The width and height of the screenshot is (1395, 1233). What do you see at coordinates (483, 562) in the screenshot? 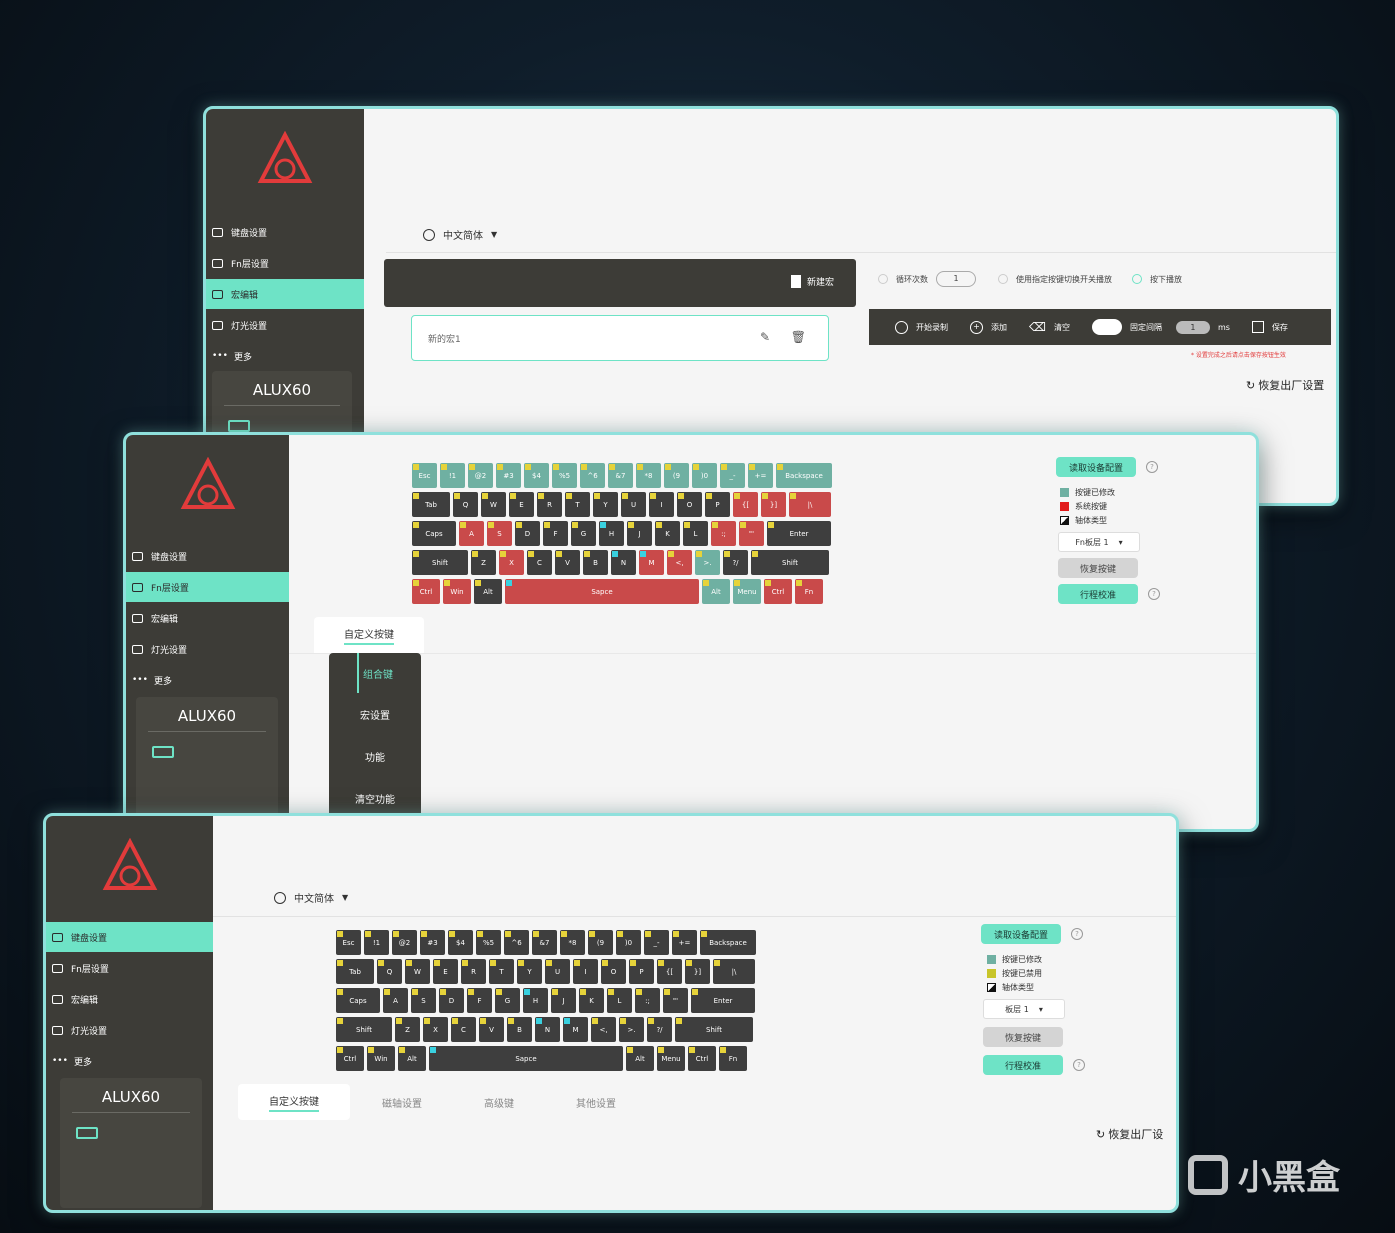
I see `key: Z` at bounding box center [483, 562].